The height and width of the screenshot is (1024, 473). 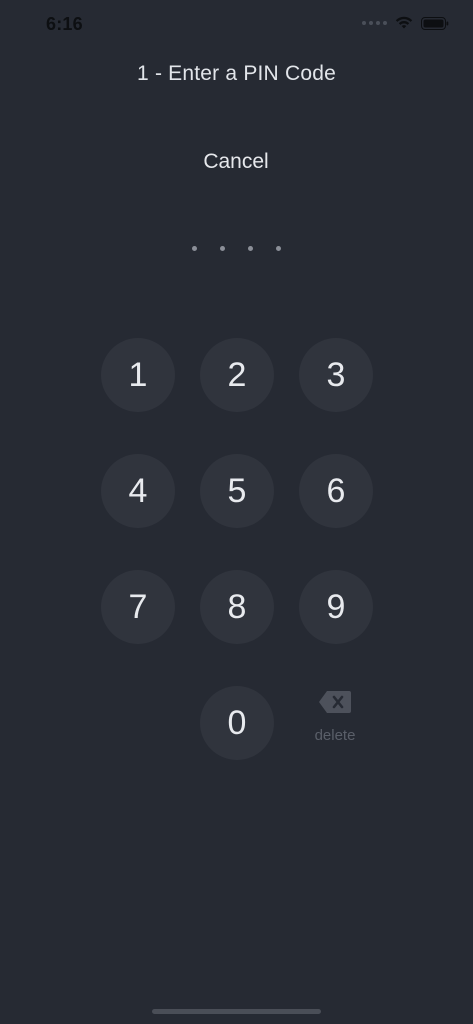 I want to click on key-digit: 6, so click(x=336, y=491).